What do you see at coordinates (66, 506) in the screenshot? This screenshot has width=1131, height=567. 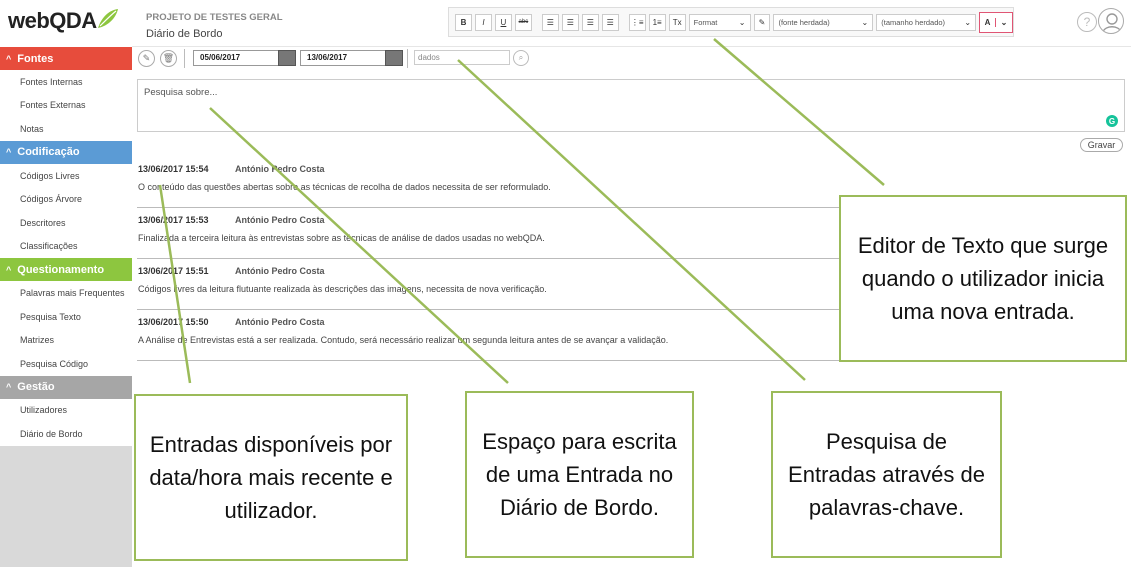 I see `sidebar-filler` at bounding box center [66, 506].